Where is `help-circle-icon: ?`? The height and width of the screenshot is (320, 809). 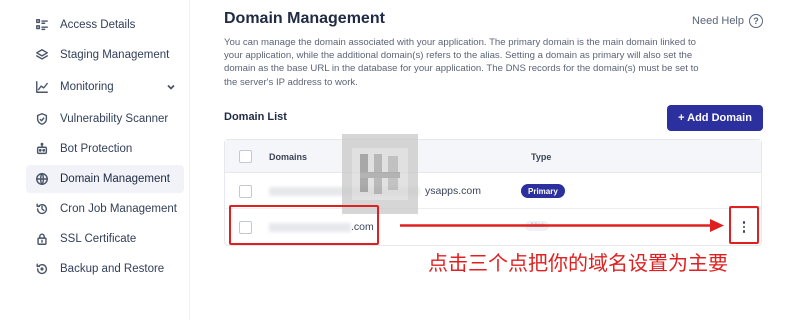 help-circle-icon: ? is located at coordinates (756, 21).